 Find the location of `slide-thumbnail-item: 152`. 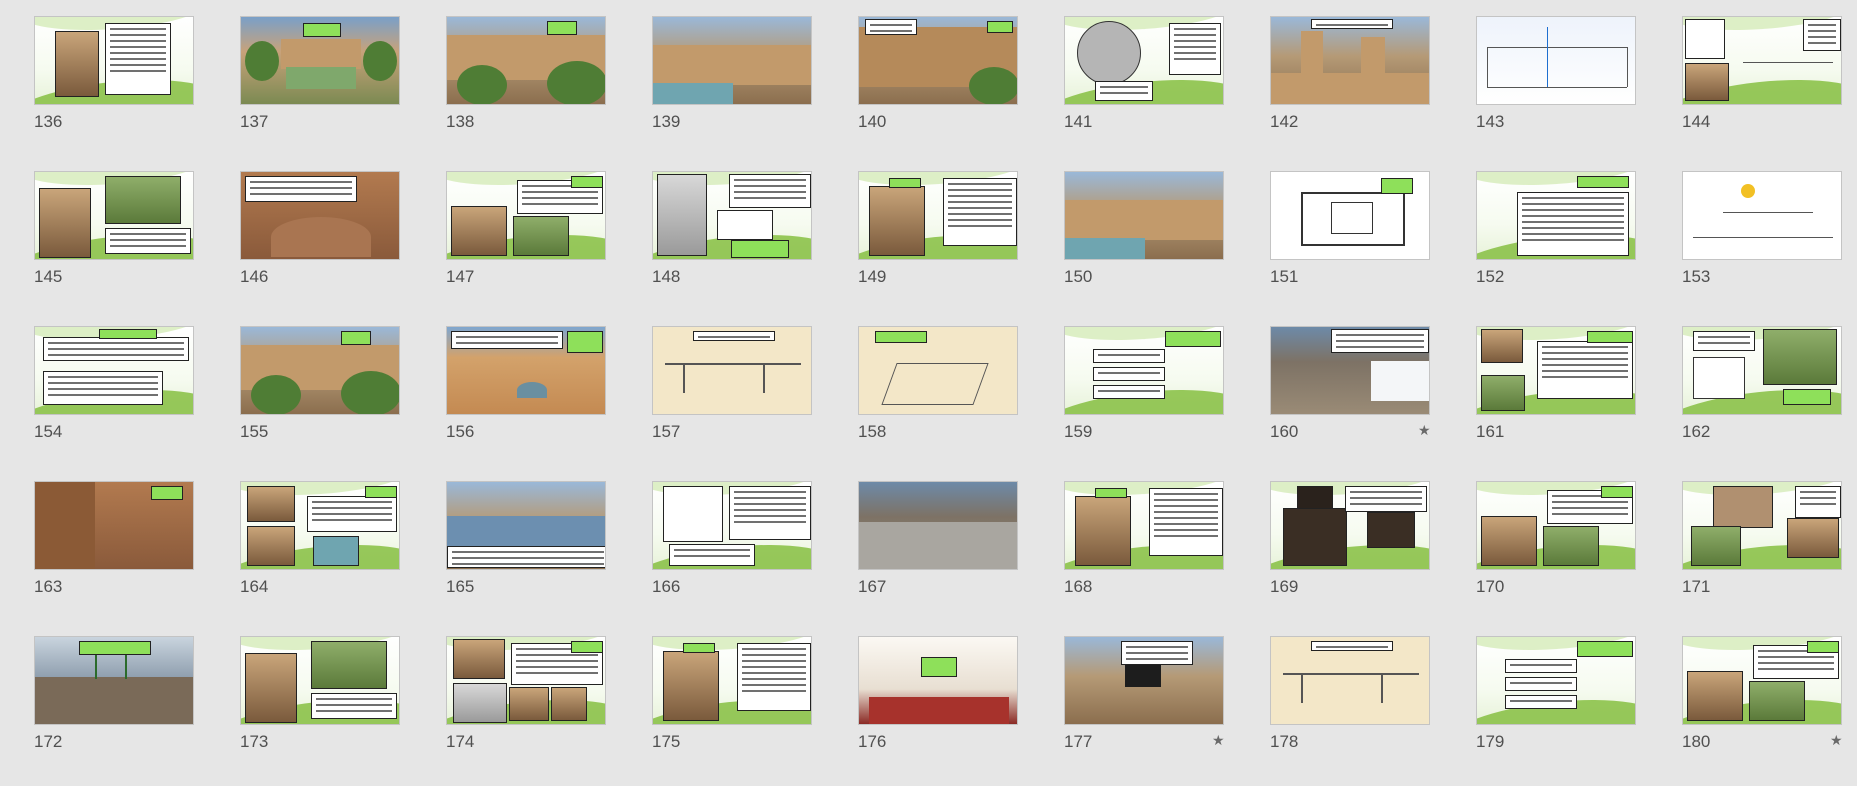

slide-thumbnail-item: 152 is located at coordinates (1568, 246).